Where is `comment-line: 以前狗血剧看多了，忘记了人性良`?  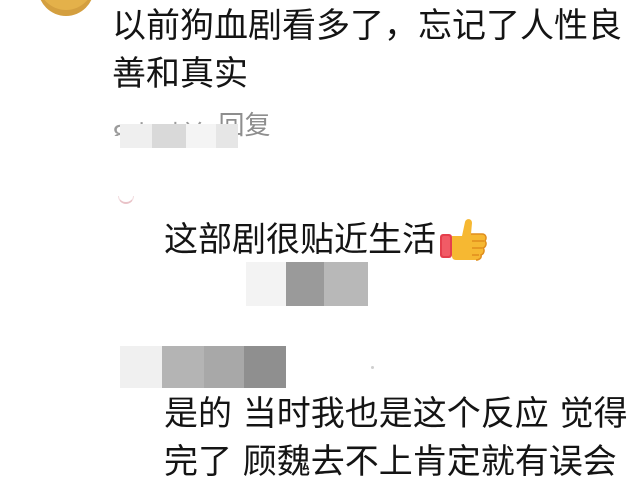 comment-line: 以前狗血剧看多了，忘记了人性良 is located at coordinates (367, 26).